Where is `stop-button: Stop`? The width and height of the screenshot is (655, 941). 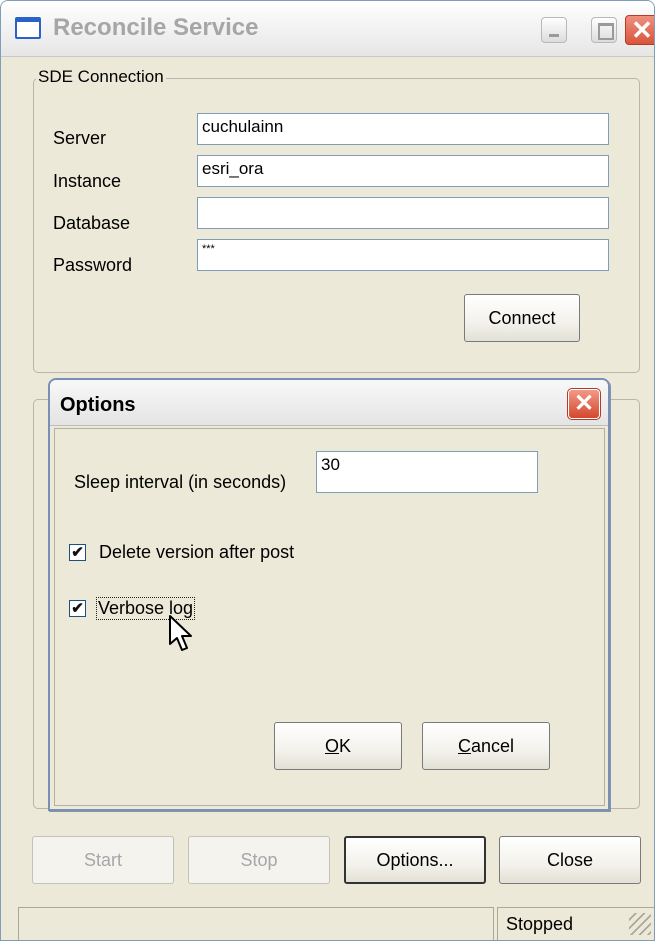 stop-button: Stop is located at coordinates (259, 860).